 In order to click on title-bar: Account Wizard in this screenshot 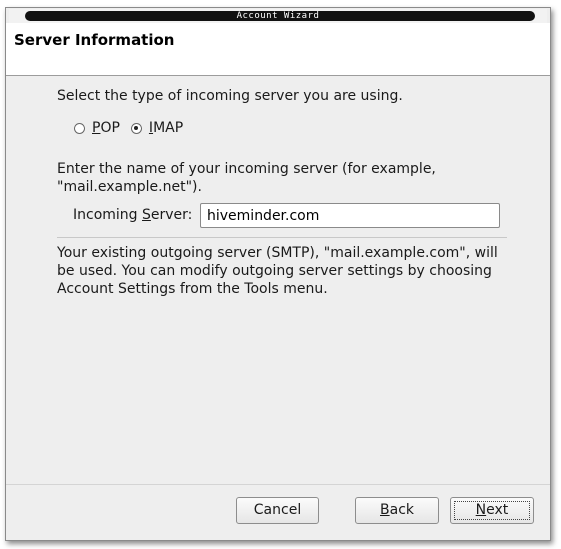, I will do `click(278, 16)`.